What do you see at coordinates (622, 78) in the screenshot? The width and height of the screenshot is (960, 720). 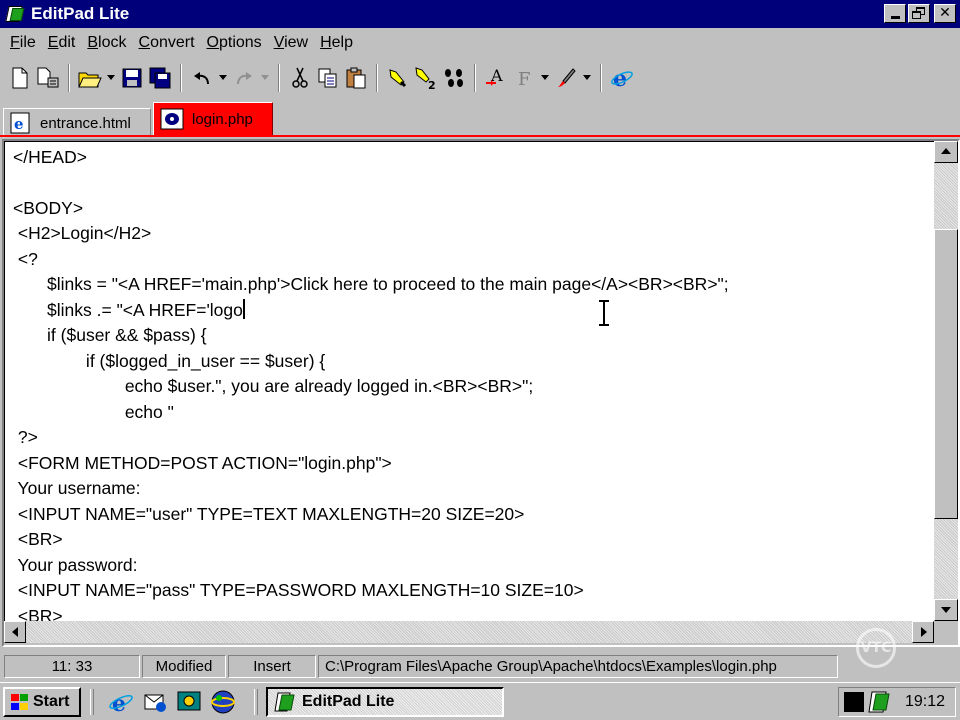 I see `preview-in-browser-button: e` at bounding box center [622, 78].